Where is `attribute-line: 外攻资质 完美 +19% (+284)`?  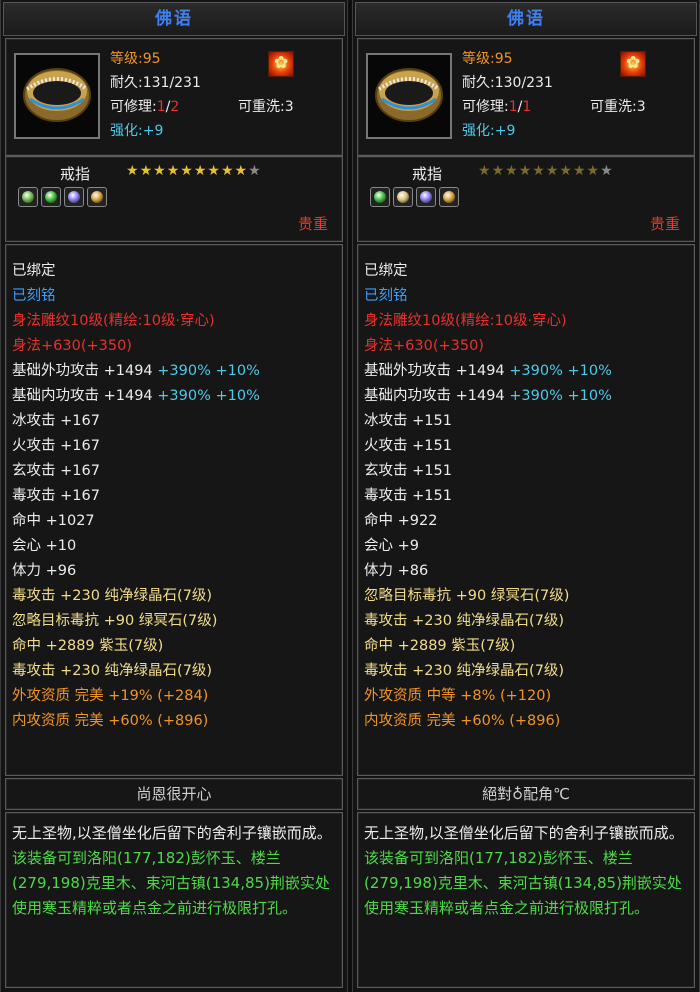
attribute-line: 外攻资质 完美 +19% (+284) is located at coordinates (175, 696).